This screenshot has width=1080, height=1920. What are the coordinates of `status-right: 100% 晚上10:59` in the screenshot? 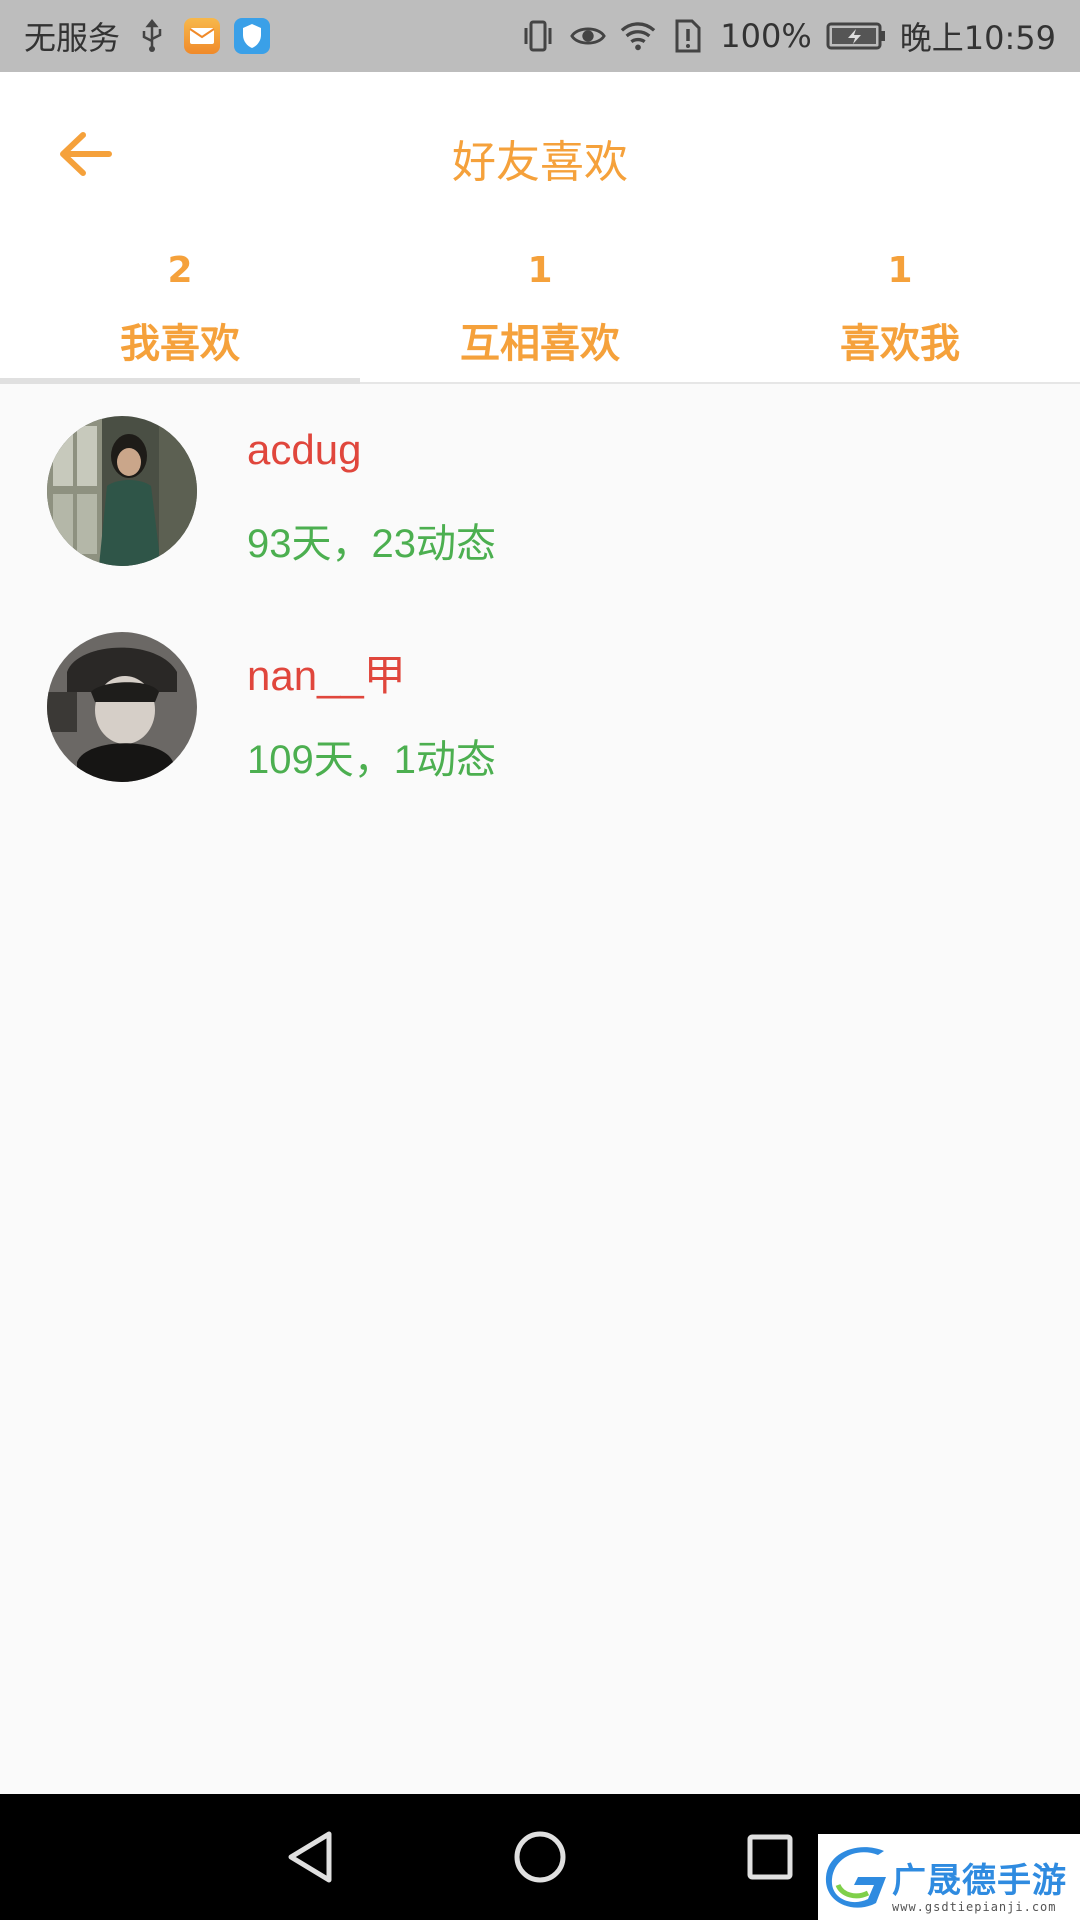 It's located at (788, 36).